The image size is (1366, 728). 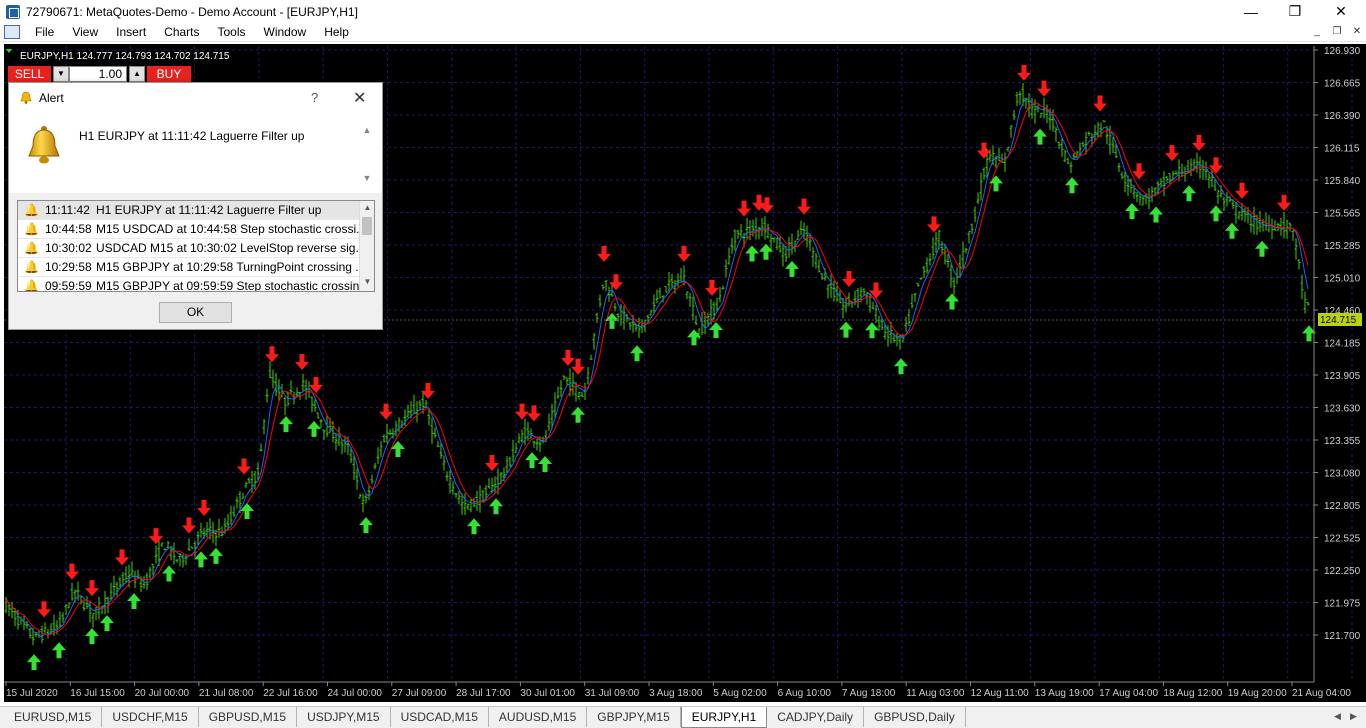 I want to click on menu-view: View, so click(x=85, y=32).